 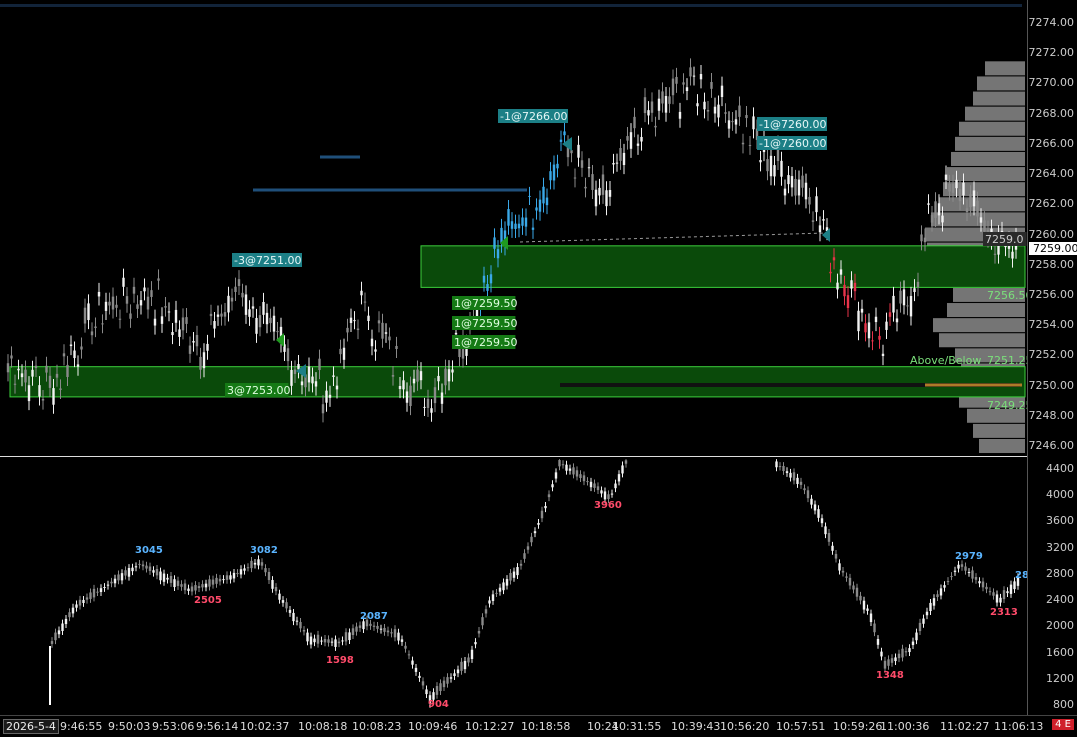 What do you see at coordinates (438, 704) in the screenshot?
I see `cum-extreme-label: 904` at bounding box center [438, 704].